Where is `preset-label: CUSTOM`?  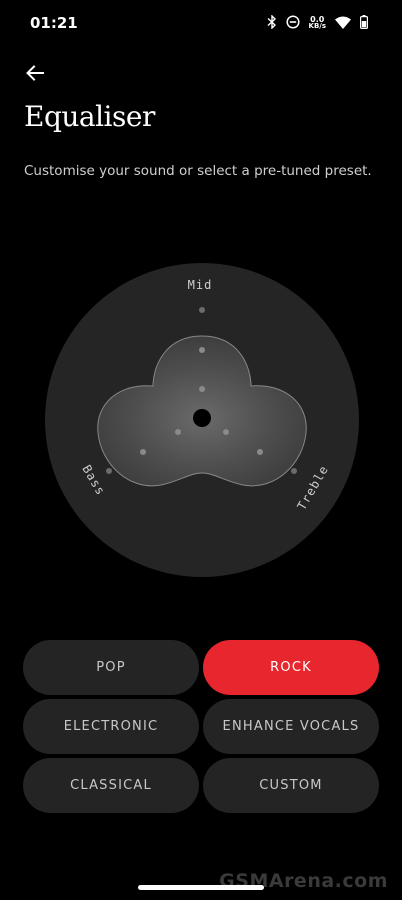 preset-label: CUSTOM is located at coordinates (291, 785).